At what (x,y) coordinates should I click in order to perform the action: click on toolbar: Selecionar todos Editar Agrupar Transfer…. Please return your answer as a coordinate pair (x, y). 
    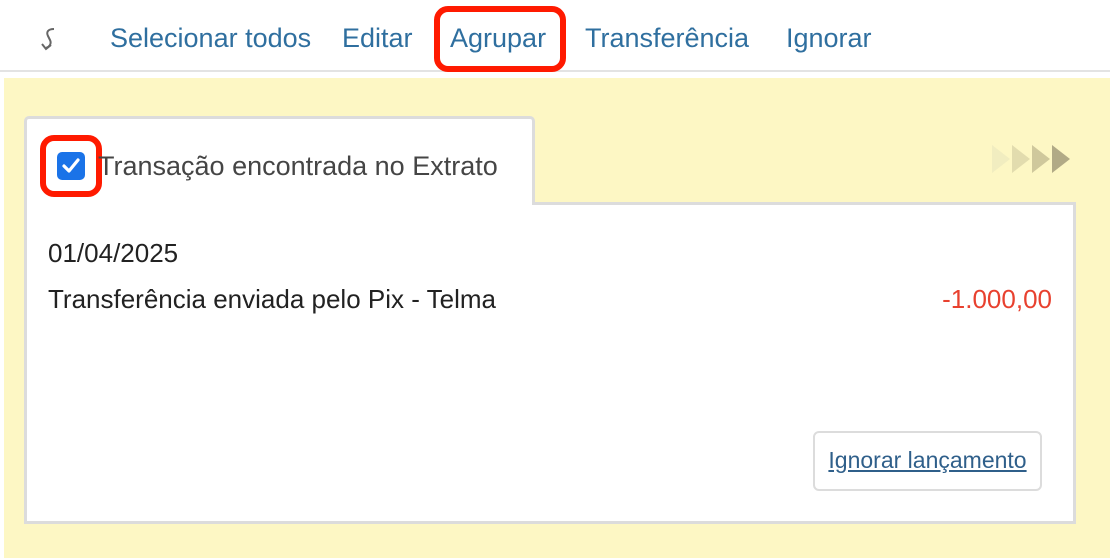
    Looking at the image, I should click on (555, 36).